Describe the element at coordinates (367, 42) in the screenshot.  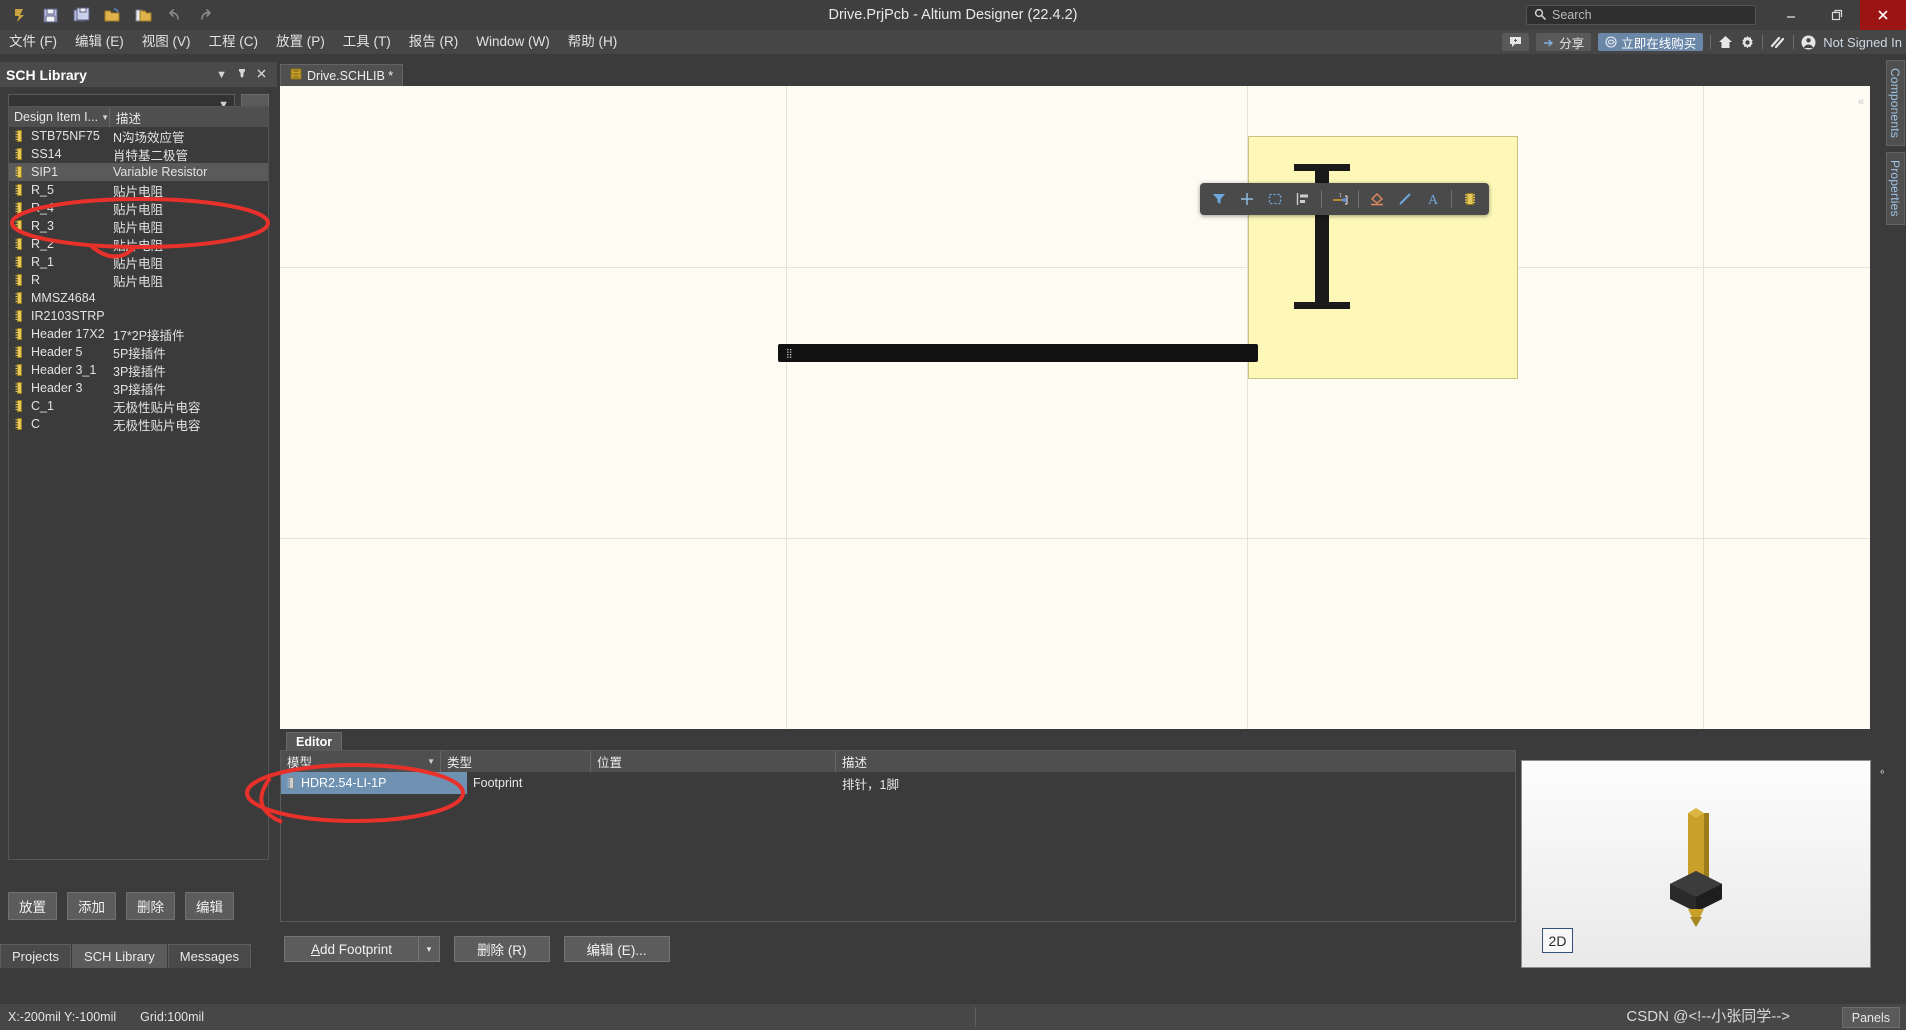
I see `menu-tools: 工具 (T)` at that location.